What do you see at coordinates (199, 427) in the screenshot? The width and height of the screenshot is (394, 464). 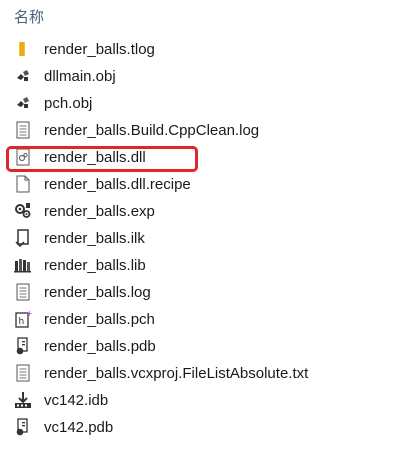 I see `list-item: vc142.pdb` at bounding box center [199, 427].